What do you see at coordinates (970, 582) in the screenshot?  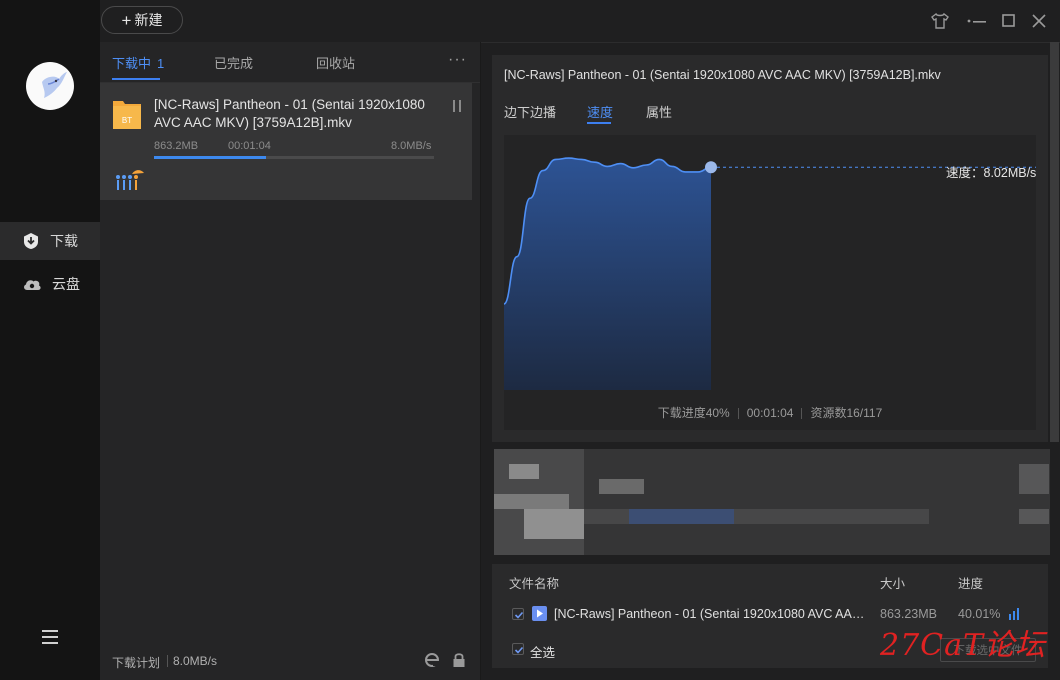 I see `column-header-progress: 进度` at bounding box center [970, 582].